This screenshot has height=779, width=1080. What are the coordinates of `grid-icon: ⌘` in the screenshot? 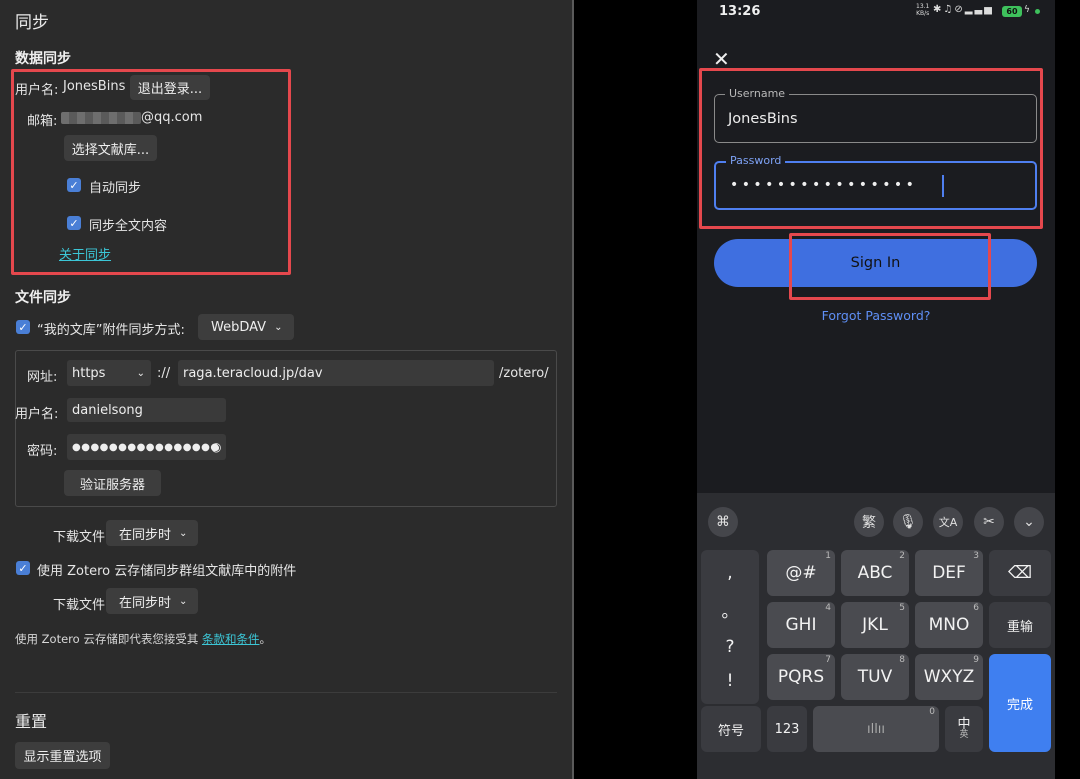 It's located at (723, 522).